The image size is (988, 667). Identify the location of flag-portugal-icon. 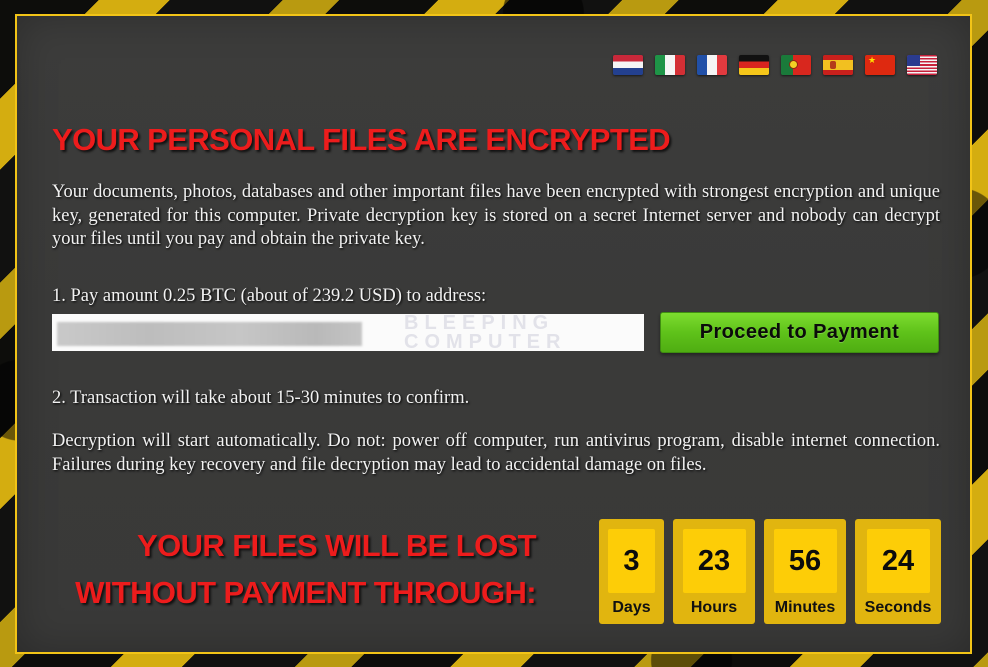
(796, 65).